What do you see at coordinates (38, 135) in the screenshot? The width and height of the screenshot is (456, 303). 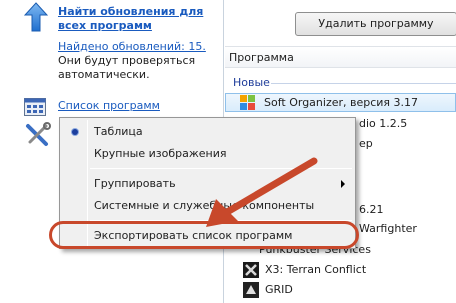 I see `tools-icon` at bounding box center [38, 135].